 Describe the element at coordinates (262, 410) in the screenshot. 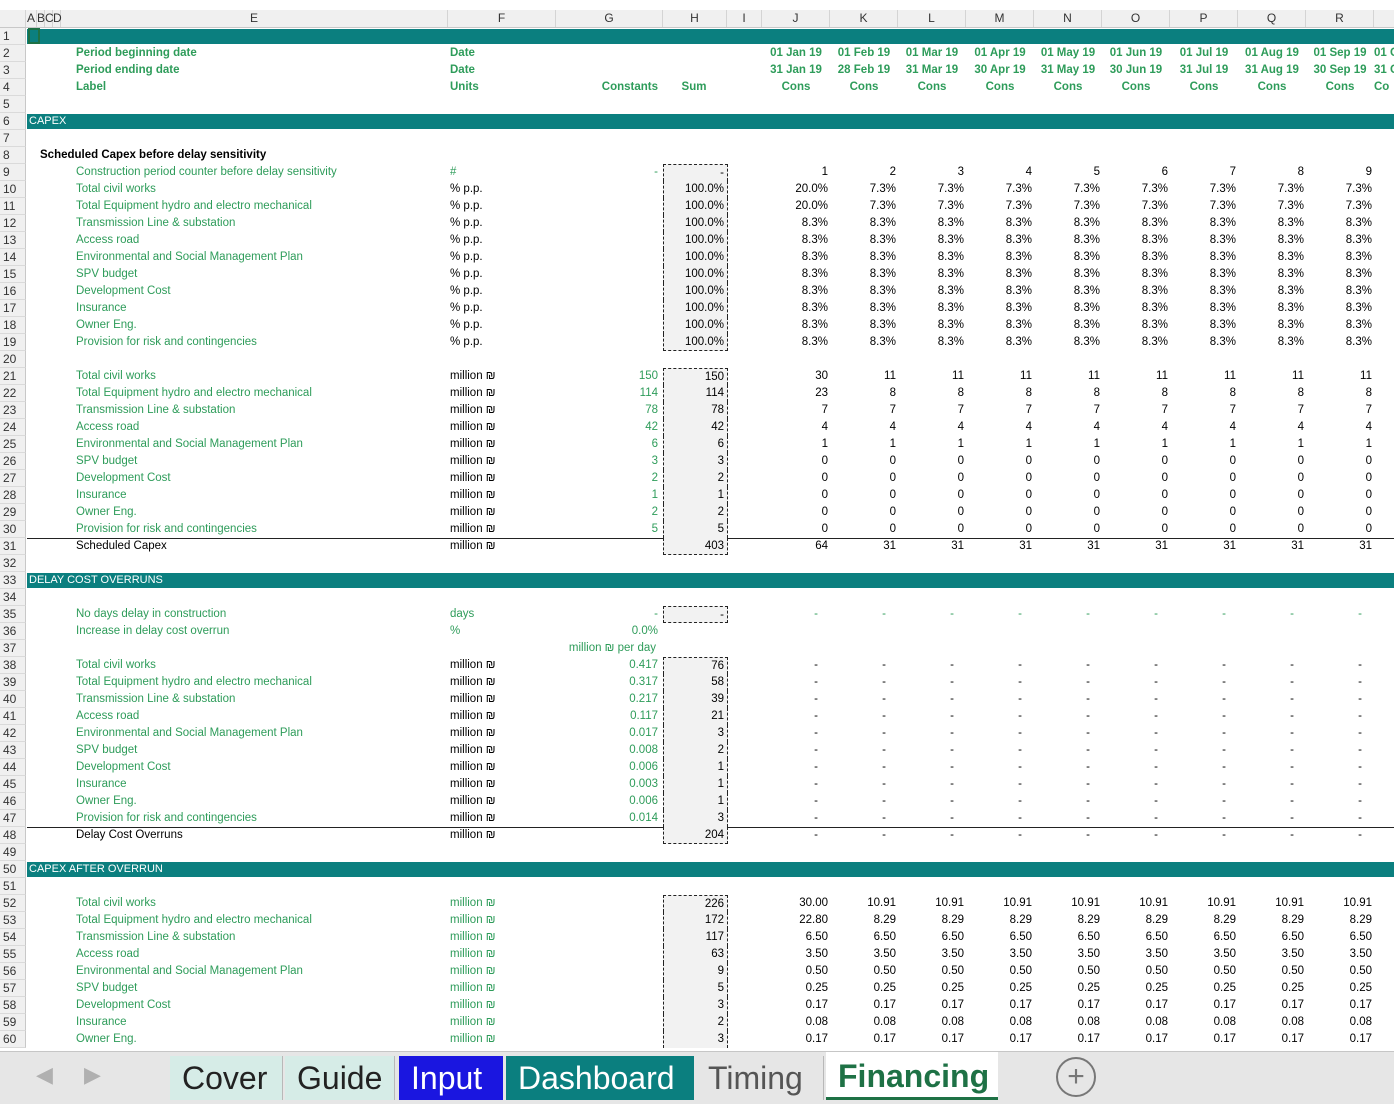

I see `row-label: Transmission Line & substation` at that location.